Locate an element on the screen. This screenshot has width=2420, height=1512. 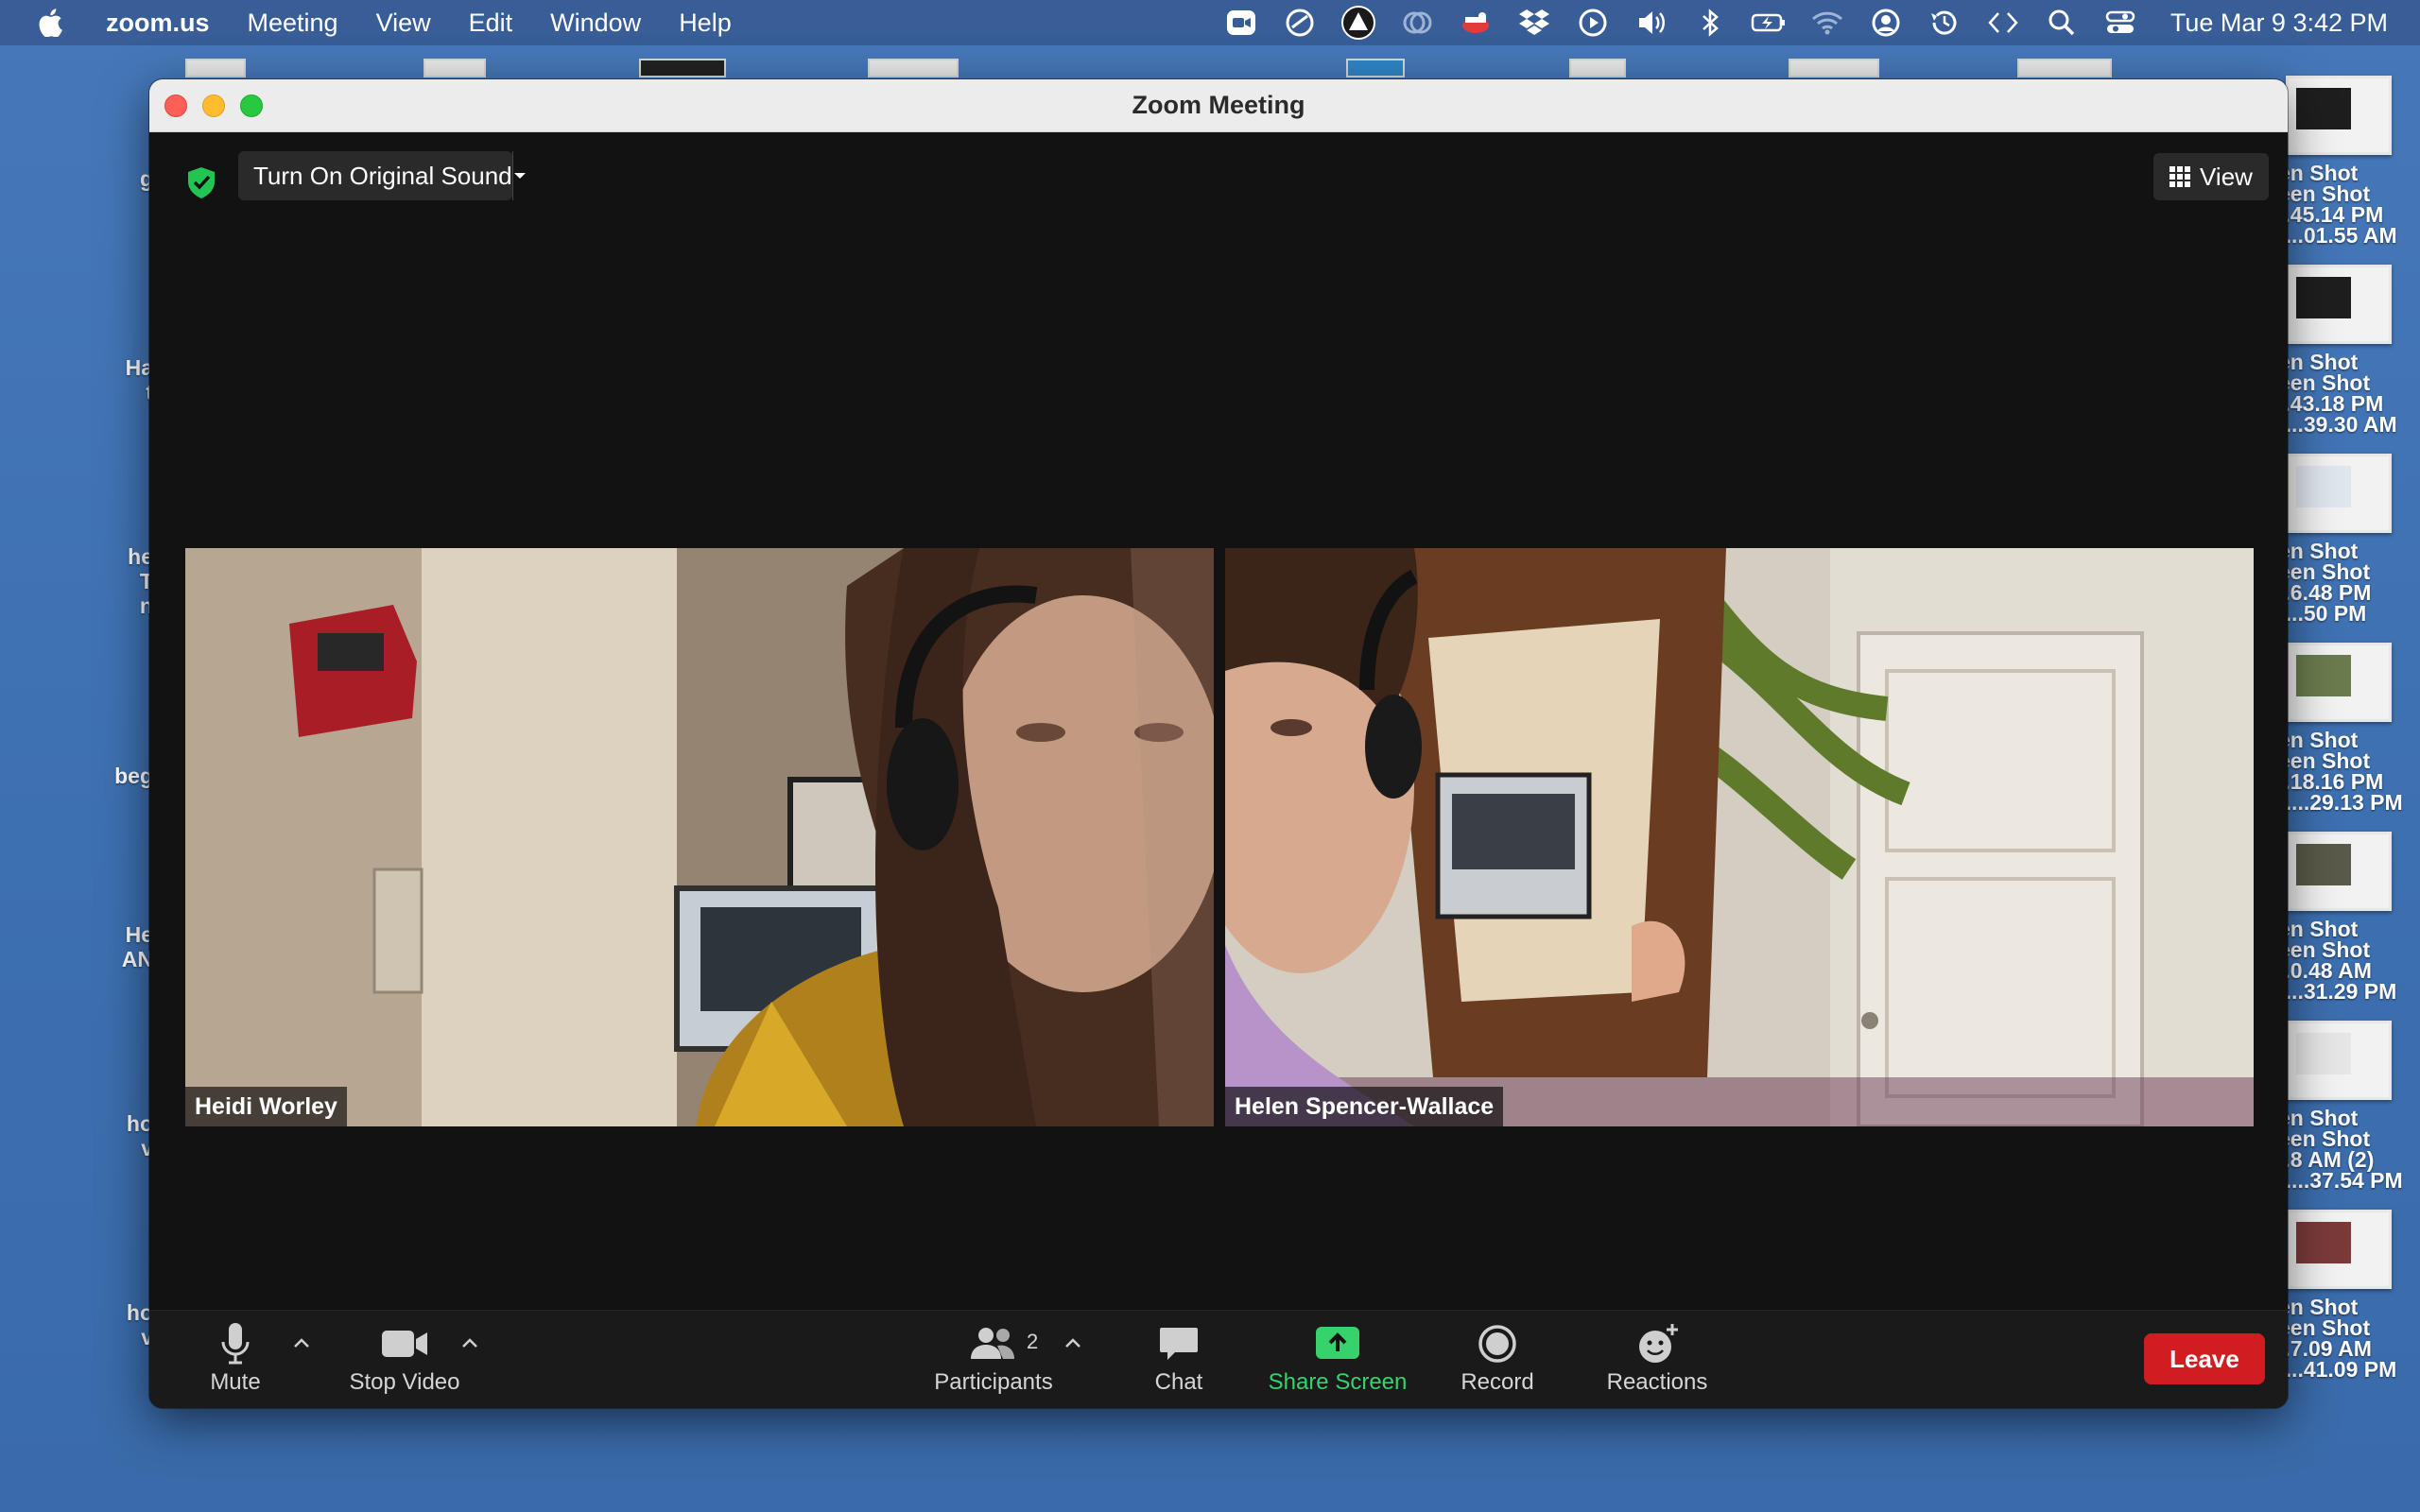
wifi-icon is located at coordinates (1827, 22).